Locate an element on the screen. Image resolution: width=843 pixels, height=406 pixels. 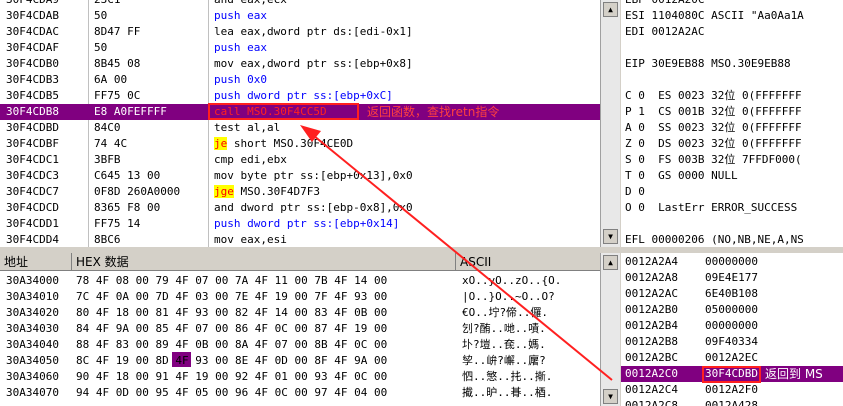
register-line: Z 0 DS 0023 32位 0(FFFFFFF is located at coordinates (713, 144).